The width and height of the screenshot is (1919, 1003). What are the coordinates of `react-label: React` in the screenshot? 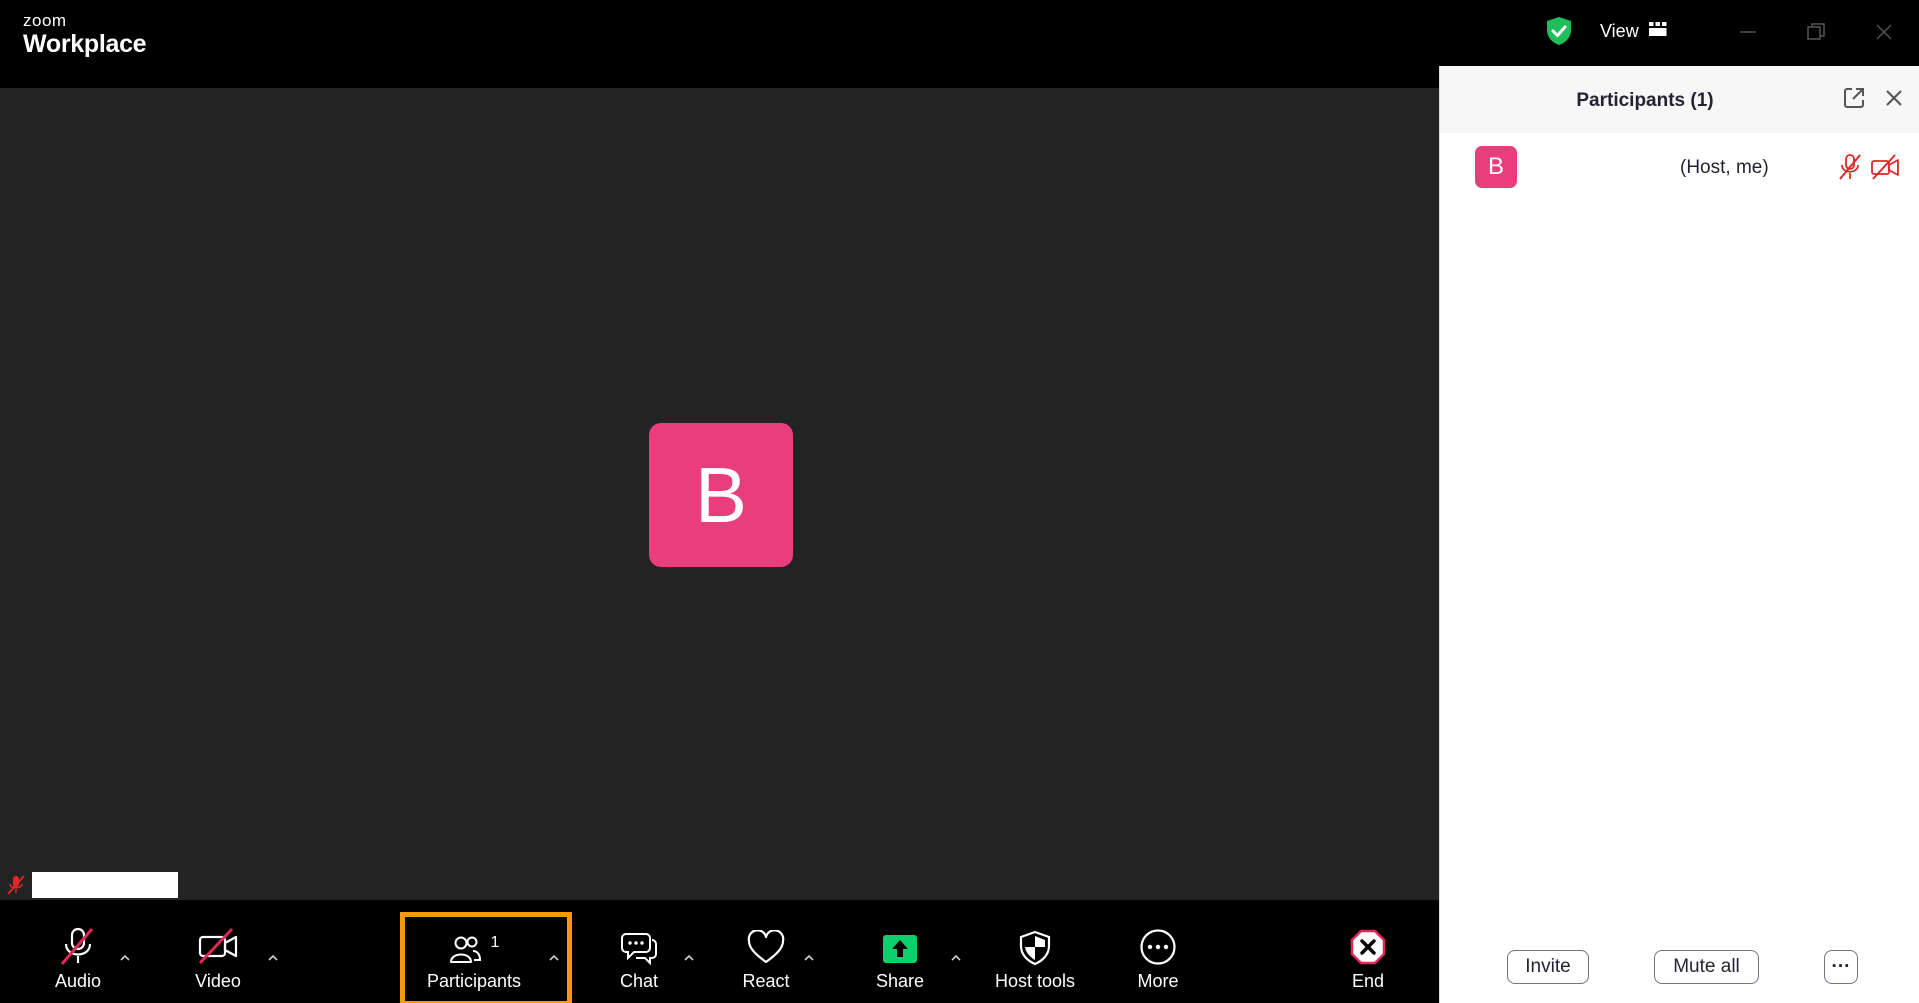 It's located at (766, 981).